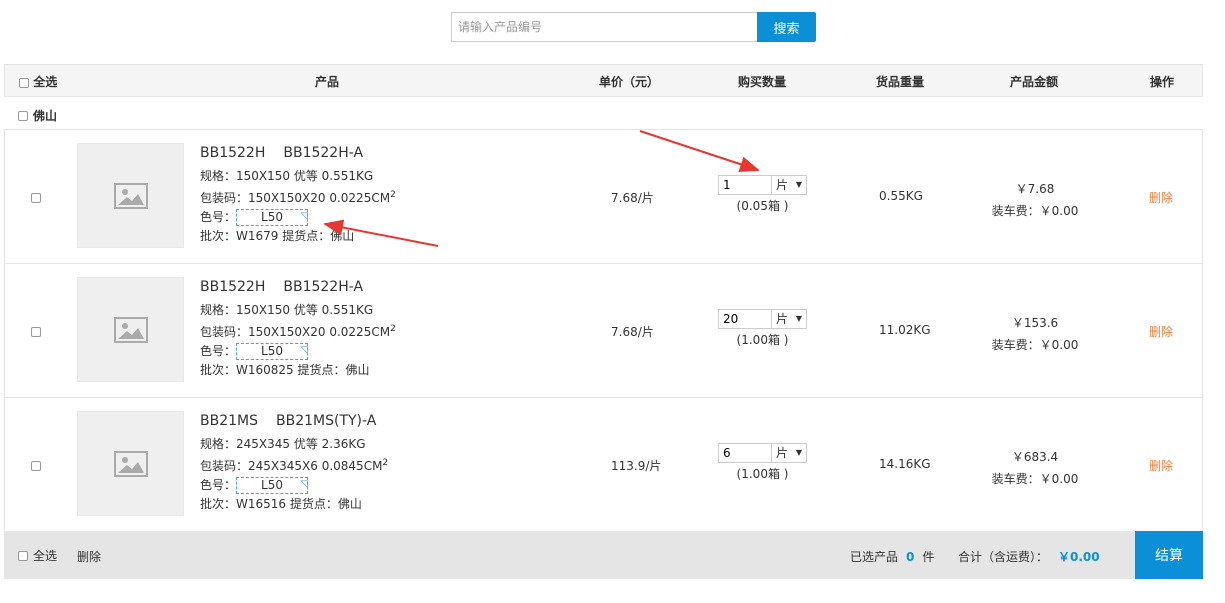 This screenshot has height=603, width=1225. Describe the element at coordinates (905, 330) in the screenshot. I see `product-weight: 11.02KG` at that location.